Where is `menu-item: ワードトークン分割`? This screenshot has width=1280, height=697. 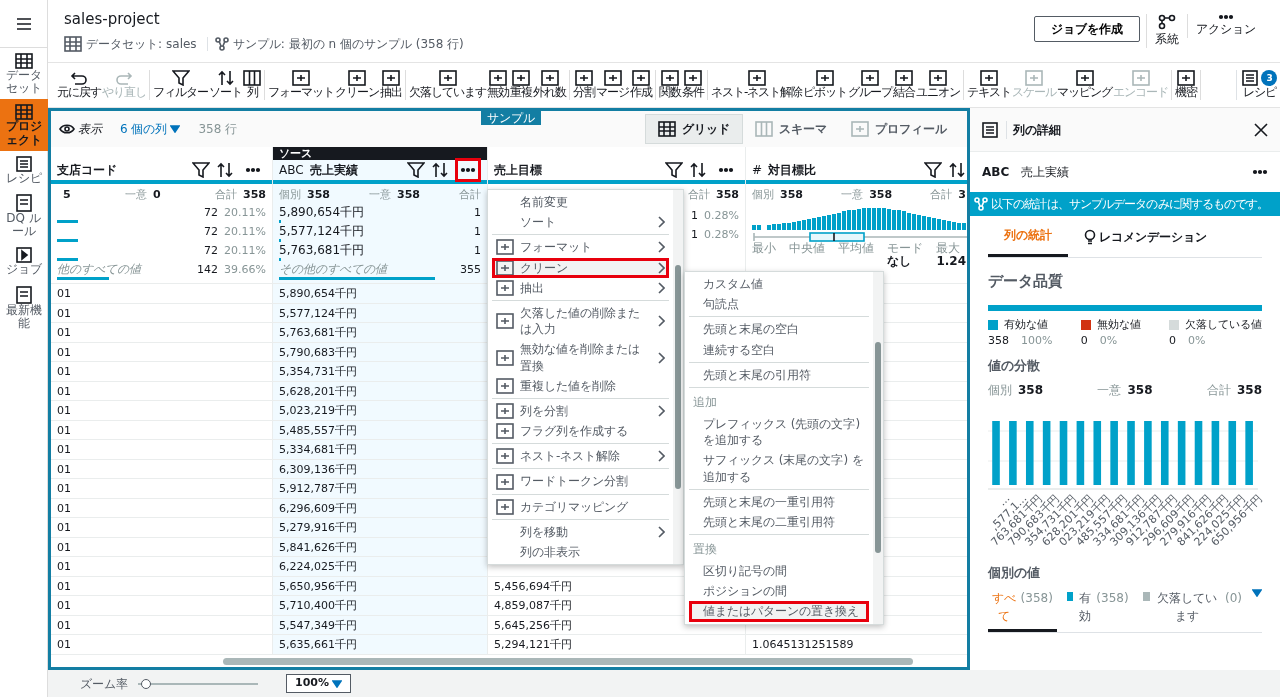
menu-item: ワードトークン分割 is located at coordinates (580, 481).